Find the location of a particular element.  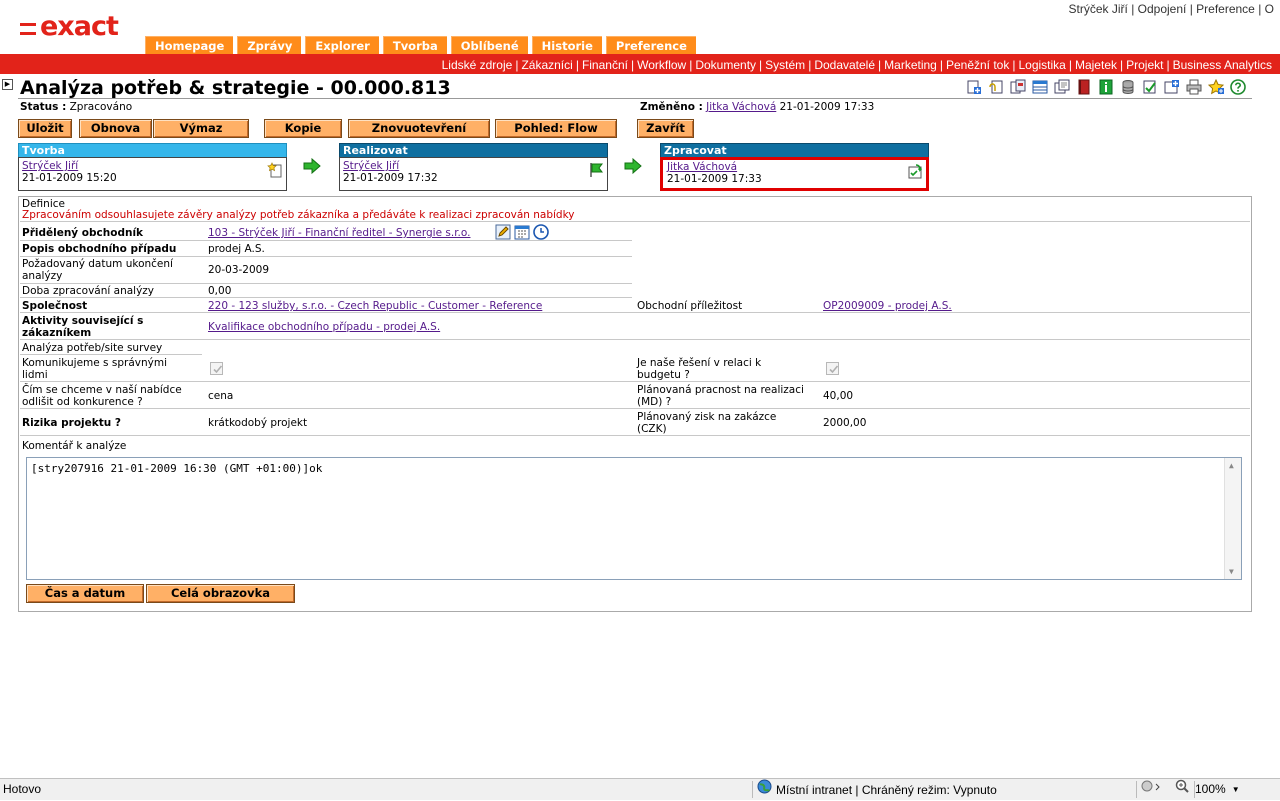

new-document-icon is located at coordinates (973, 86).